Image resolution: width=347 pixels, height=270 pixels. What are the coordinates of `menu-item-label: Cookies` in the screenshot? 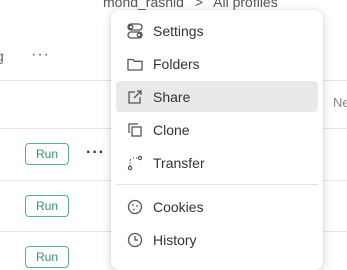 It's located at (178, 206).